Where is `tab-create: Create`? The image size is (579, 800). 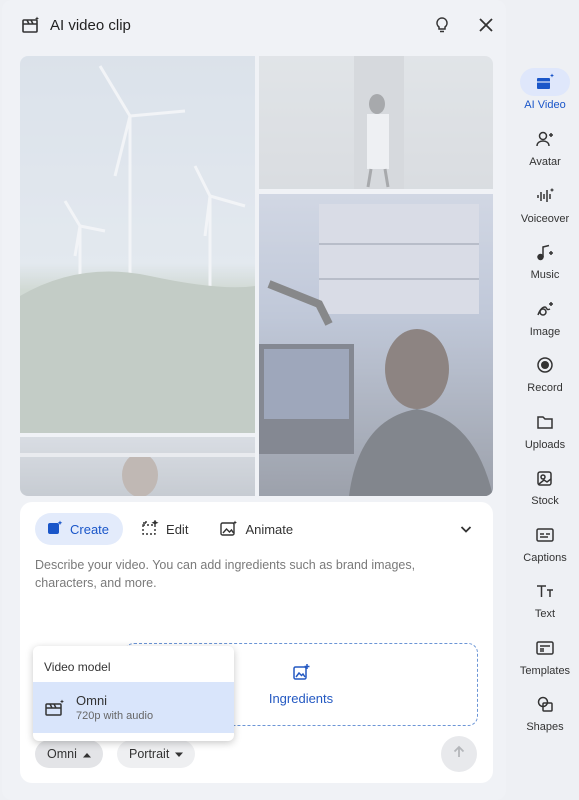
tab-create: Create is located at coordinates (79, 529).